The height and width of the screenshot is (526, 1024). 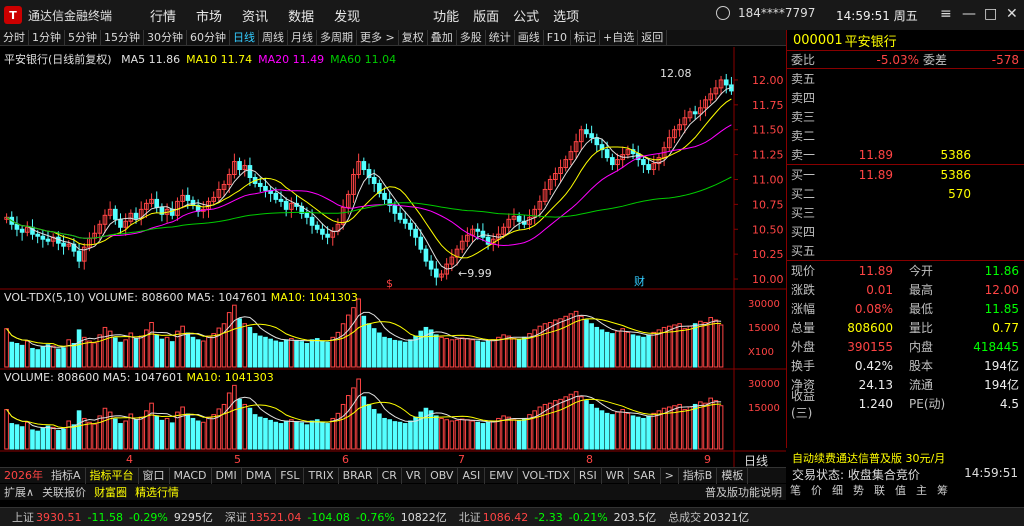 I want to click on month-label: 6, so click(x=345, y=459).